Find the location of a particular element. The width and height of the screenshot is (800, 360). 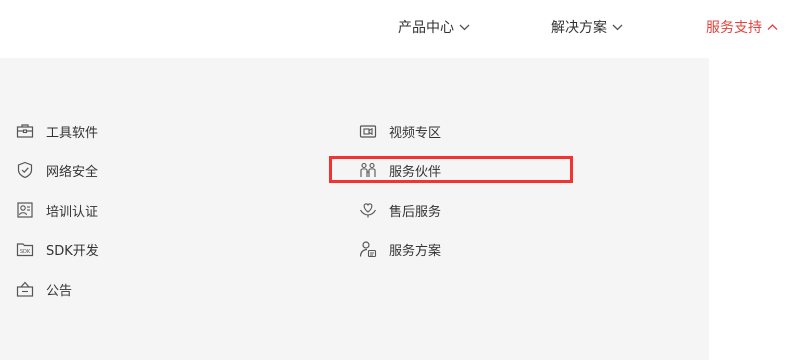

chevron-up-icon is located at coordinates (772, 27).